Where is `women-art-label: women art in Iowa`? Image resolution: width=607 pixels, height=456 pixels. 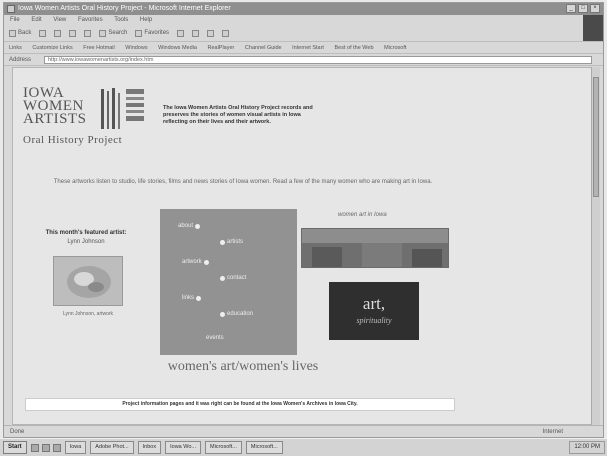
women-art-label: women art in Iowa is located at coordinates (362, 215).